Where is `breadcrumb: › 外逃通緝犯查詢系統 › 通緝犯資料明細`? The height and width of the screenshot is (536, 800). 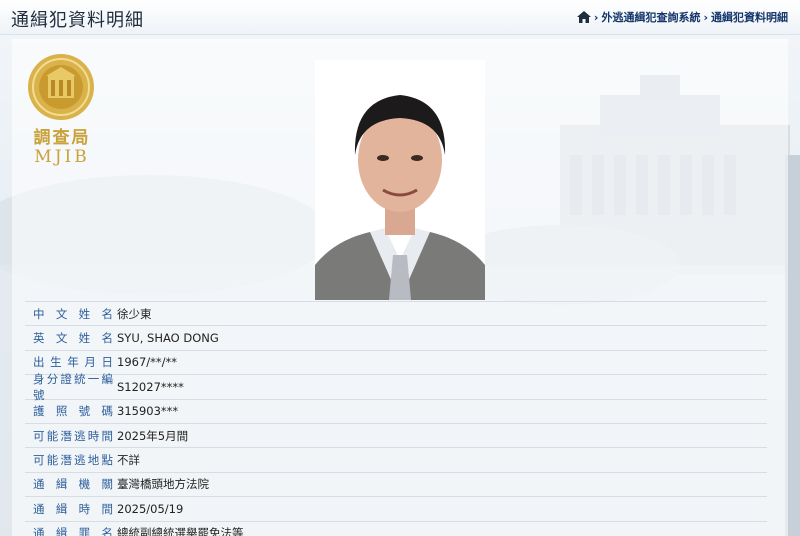
breadcrumb: › 外逃通緝犯查詢系統 › 通緝犯資料明細 is located at coordinates (682, 17).